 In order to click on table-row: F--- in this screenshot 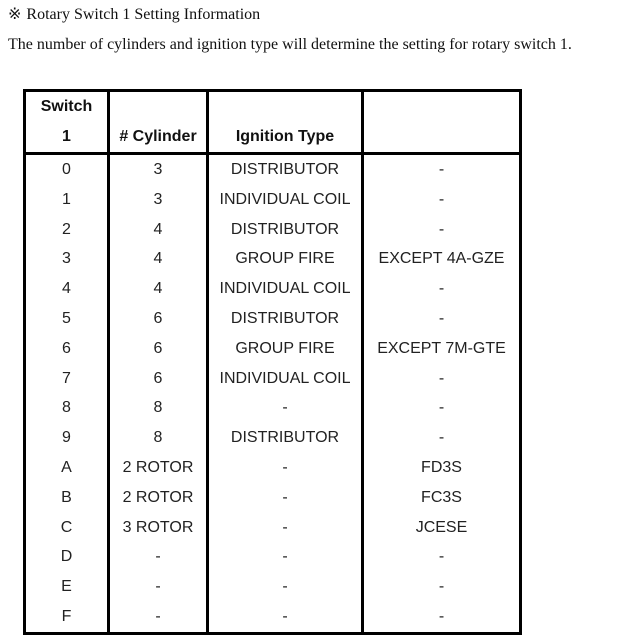, I will do `click(272, 617)`.